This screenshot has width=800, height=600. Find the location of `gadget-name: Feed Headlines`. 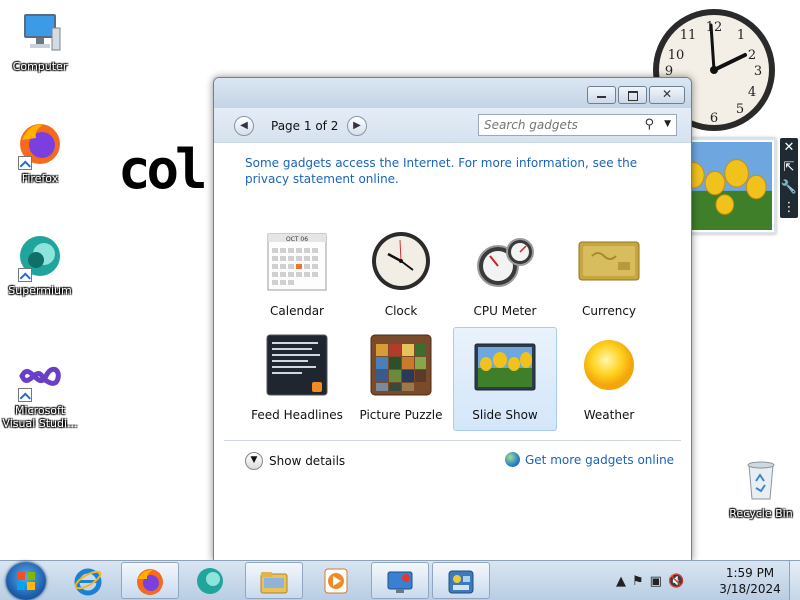

gadget-name: Feed Headlines is located at coordinates (297, 415).